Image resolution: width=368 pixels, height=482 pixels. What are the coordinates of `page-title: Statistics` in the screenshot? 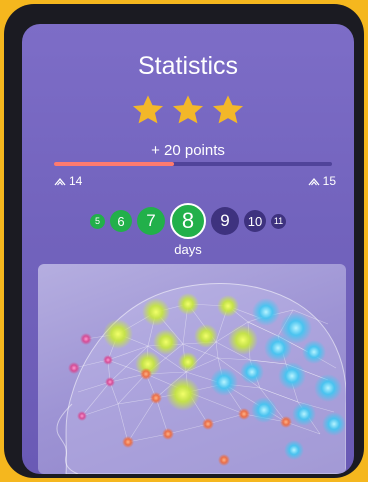 It's located at (188, 66).